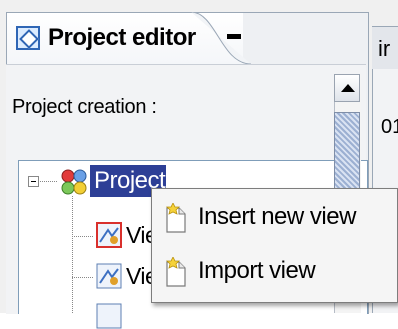 The image size is (398, 329). What do you see at coordinates (84, 107) in the screenshot?
I see `section-label: Project creation :` at bounding box center [84, 107].